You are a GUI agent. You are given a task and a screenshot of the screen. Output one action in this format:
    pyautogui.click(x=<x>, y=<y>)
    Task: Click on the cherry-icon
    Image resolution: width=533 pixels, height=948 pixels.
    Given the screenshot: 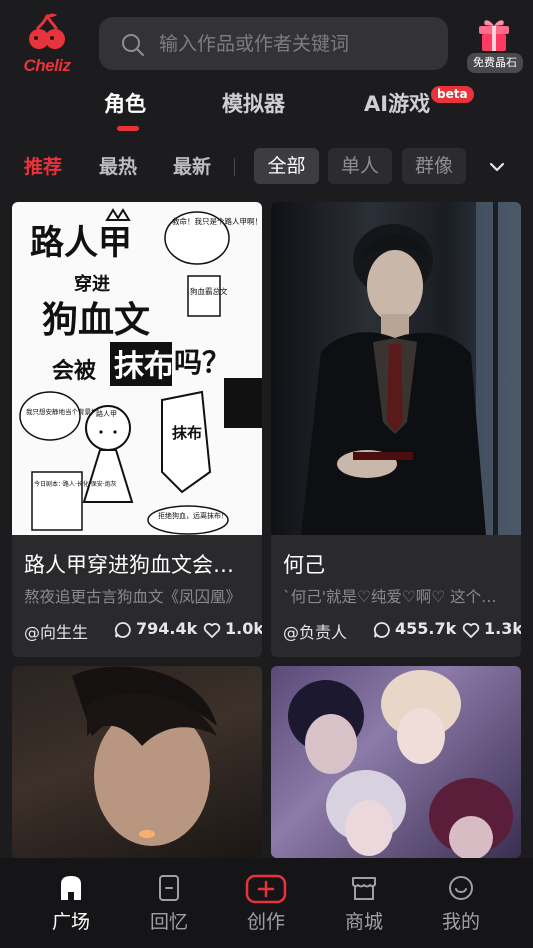 What is the action you would take?
    pyautogui.click(x=47, y=31)
    